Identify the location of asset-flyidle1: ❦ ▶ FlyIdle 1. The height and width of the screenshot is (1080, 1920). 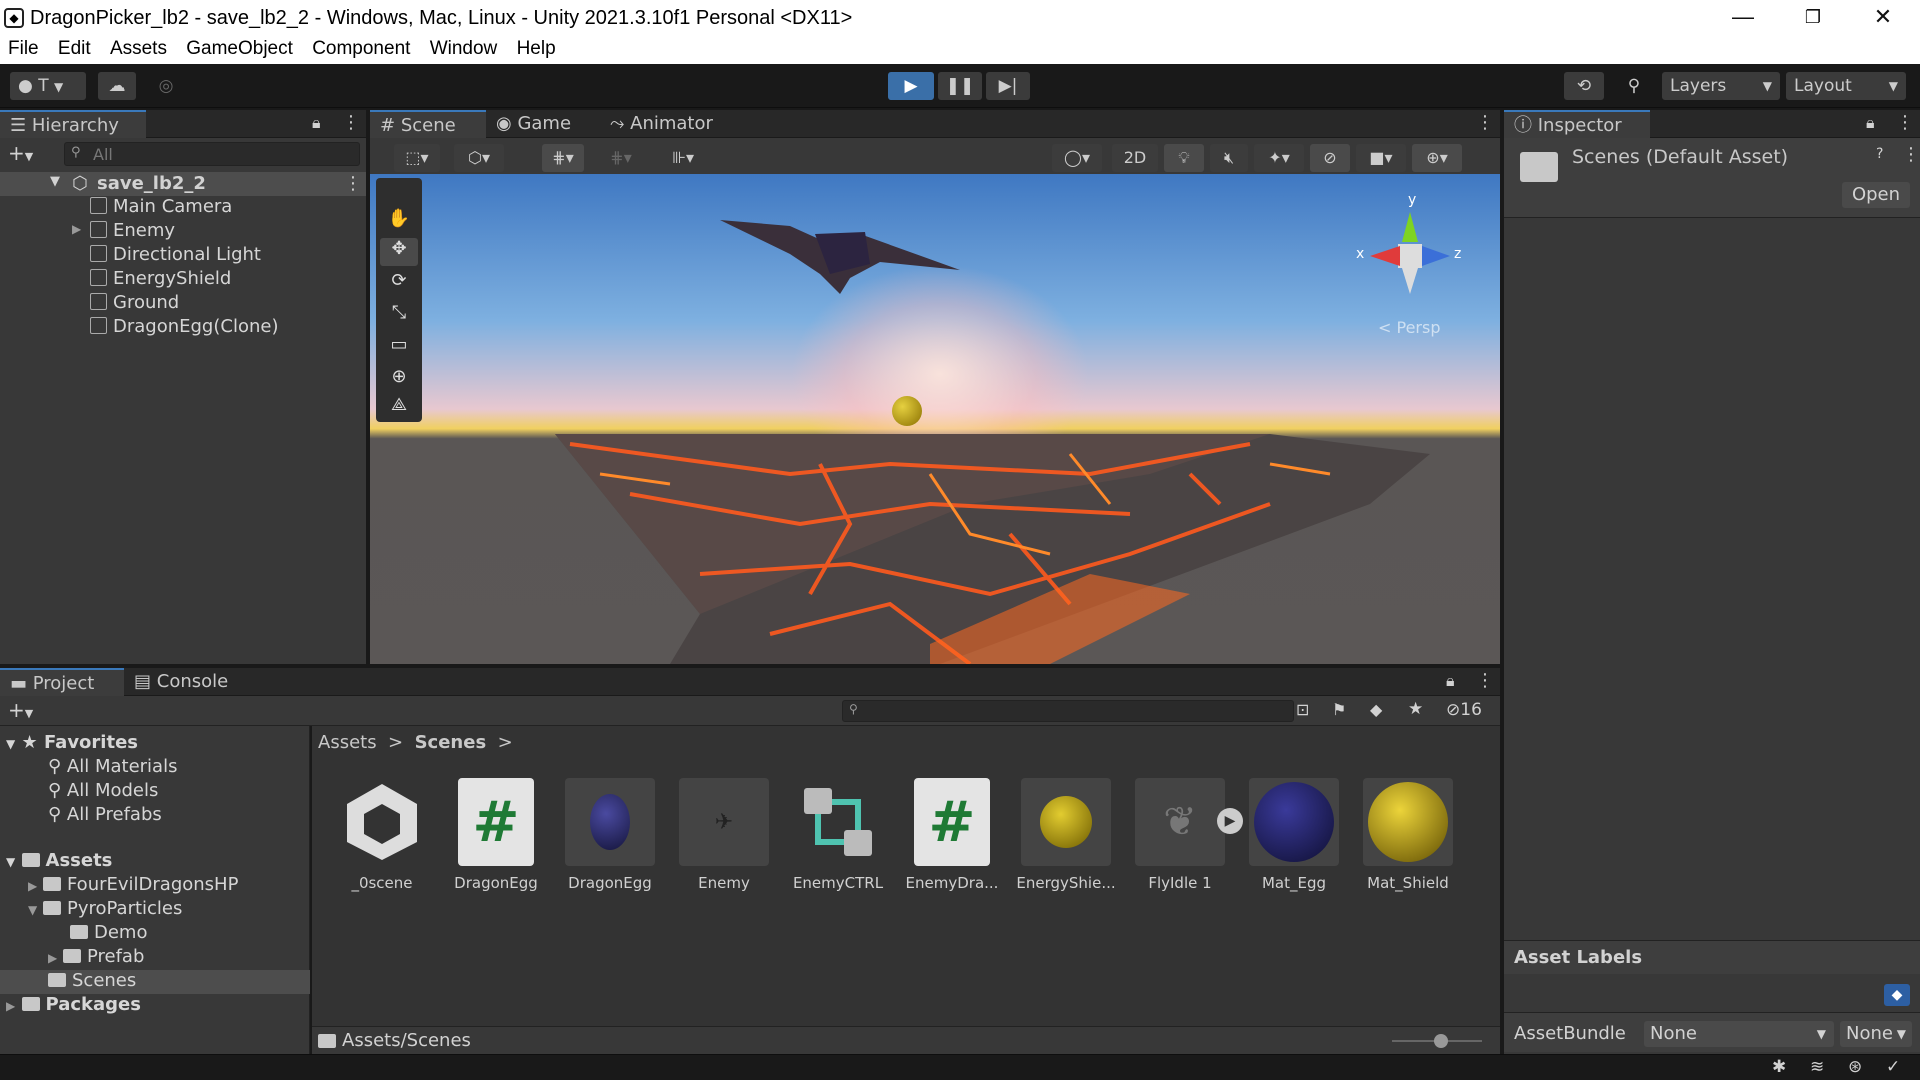
(1186, 835).